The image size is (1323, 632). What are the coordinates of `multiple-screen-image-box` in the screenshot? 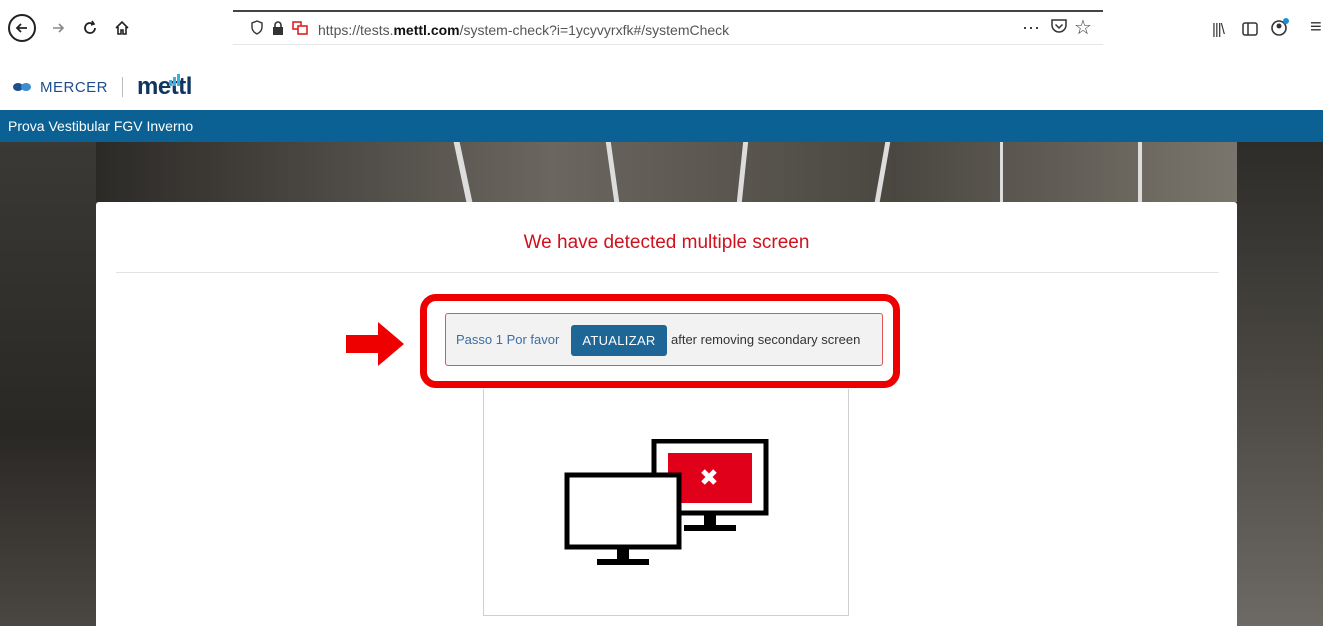 It's located at (666, 502).